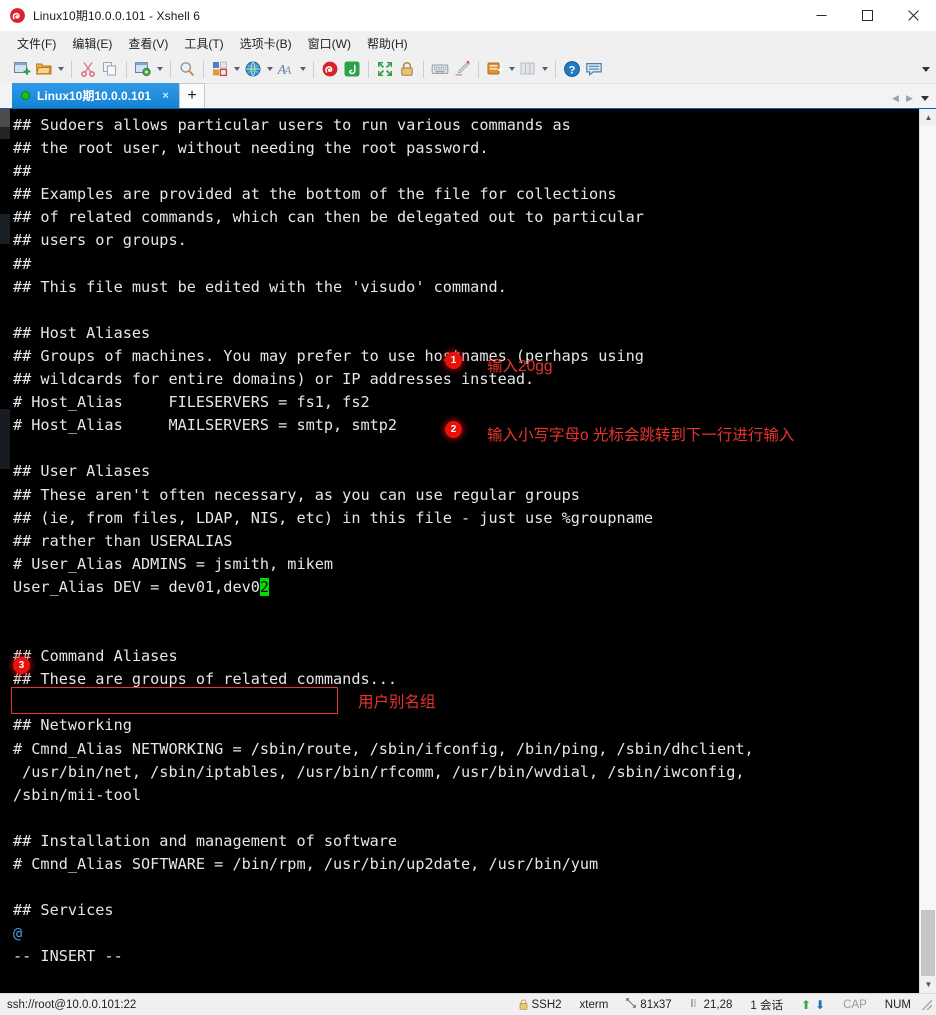  What do you see at coordinates (136, 586) in the screenshot?
I see `edited-line-text: User_Alias DEV = dev01,dev0` at bounding box center [136, 586].